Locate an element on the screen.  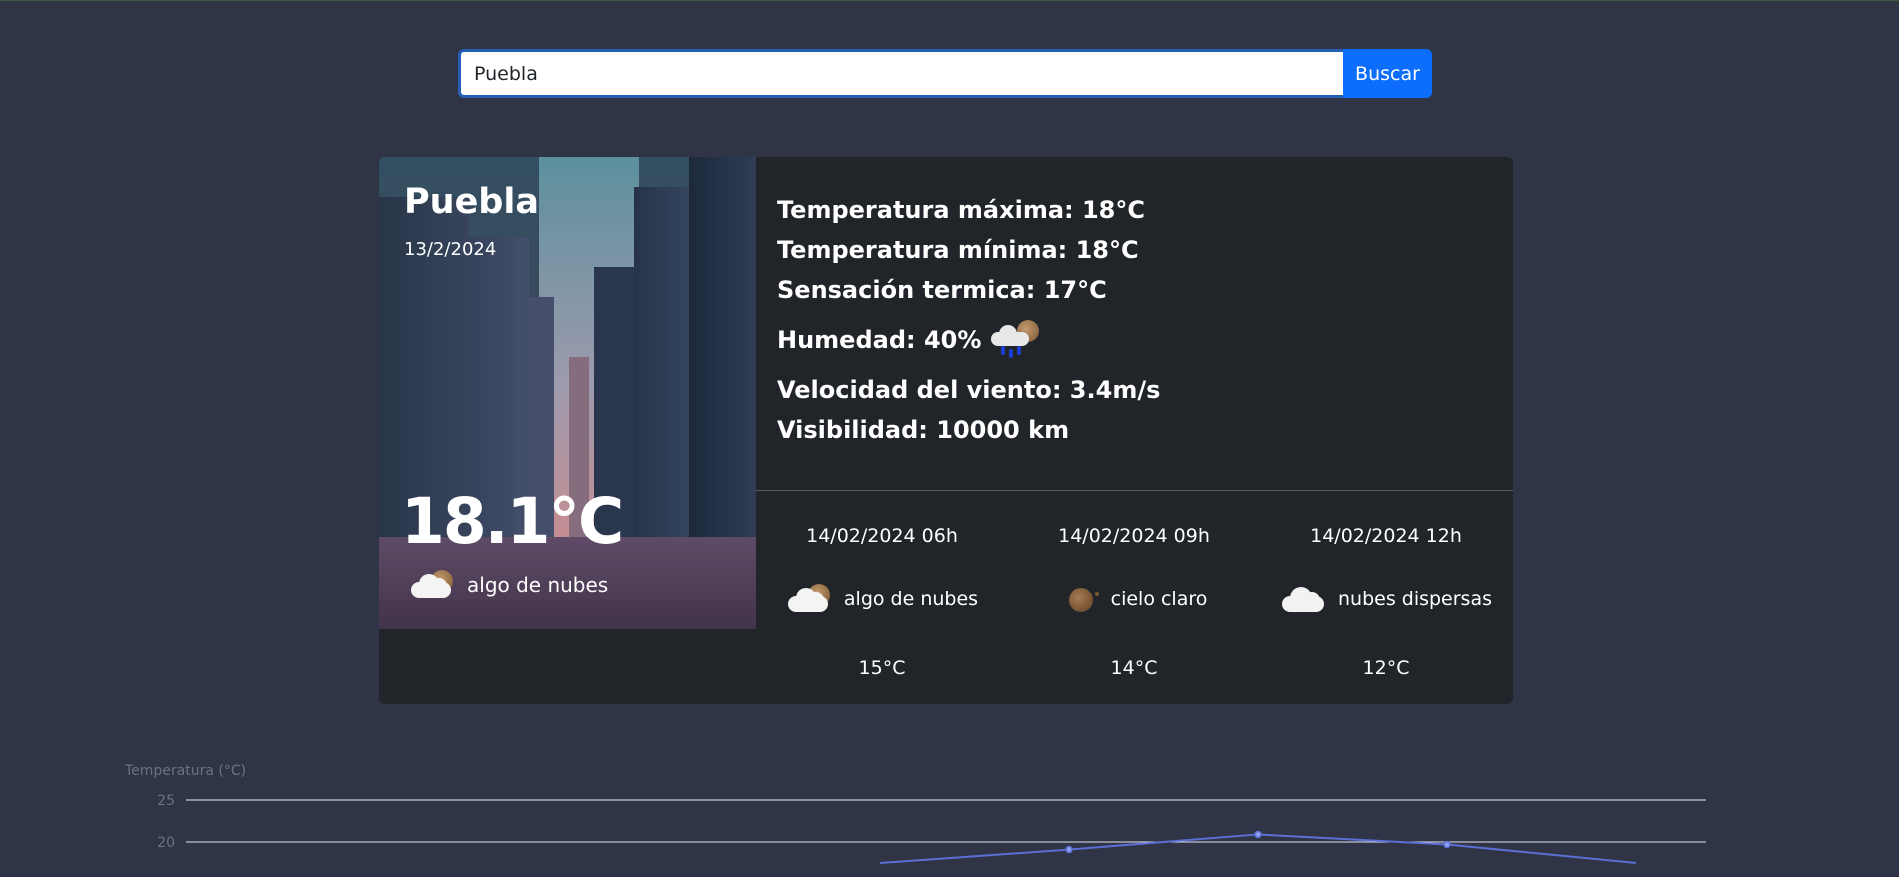
forecast-temperature: 15°C is located at coordinates (882, 668).